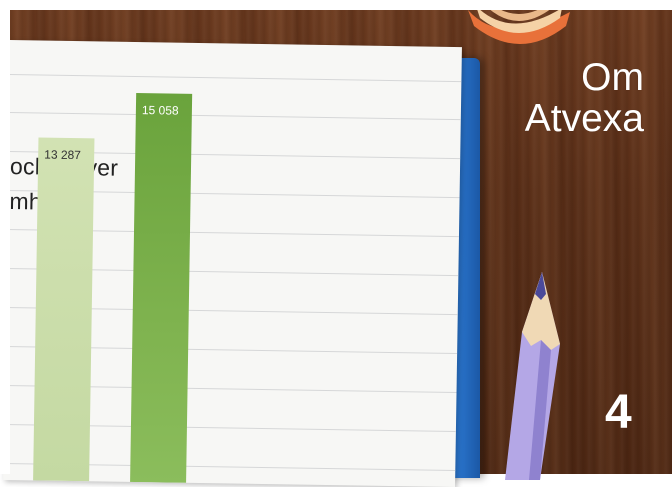 The height and width of the screenshot is (487, 672). I want to click on section-title: Om Atvexa, so click(584, 98).